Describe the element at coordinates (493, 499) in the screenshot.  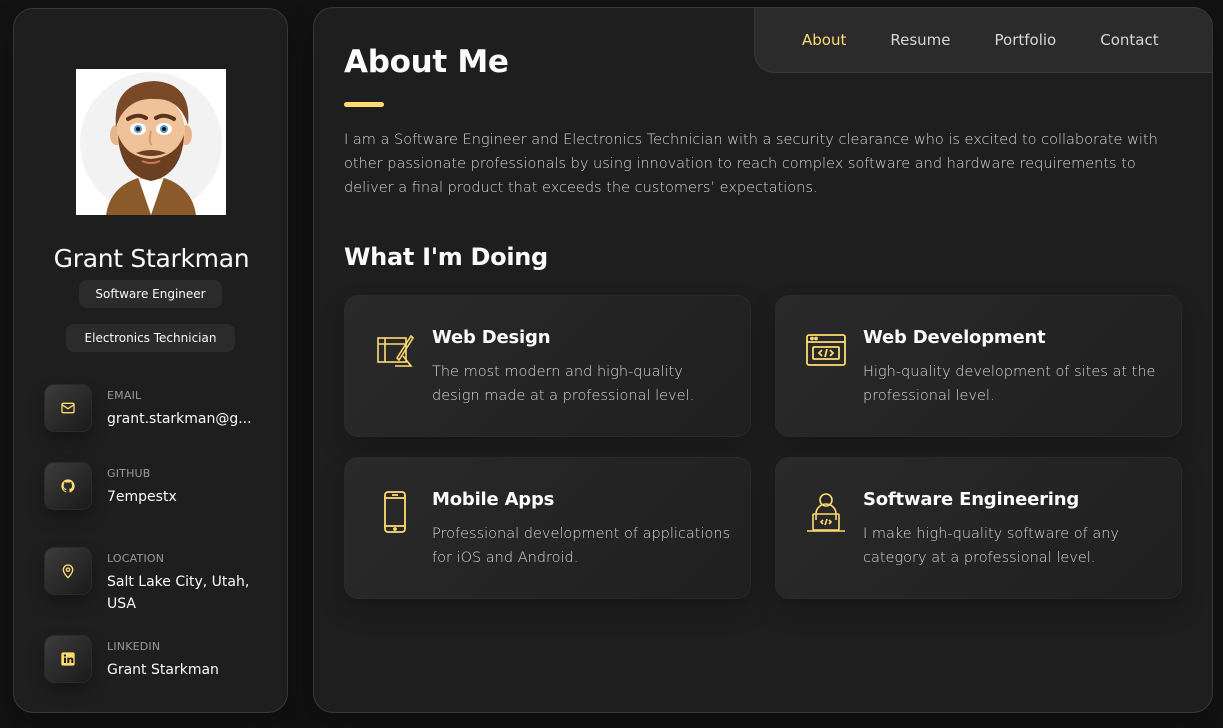
I see `service-title: Mobile Apps` at that location.